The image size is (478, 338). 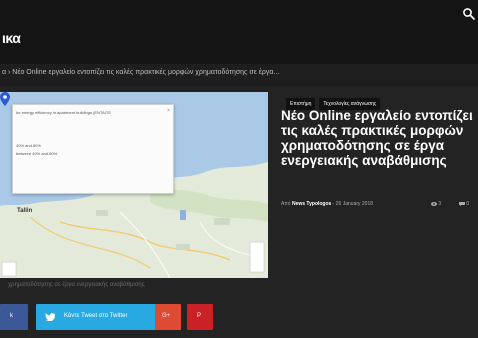 I want to click on article-meta: Από News Typologos - 26 January 2018 3 0, so click(x=379, y=204).